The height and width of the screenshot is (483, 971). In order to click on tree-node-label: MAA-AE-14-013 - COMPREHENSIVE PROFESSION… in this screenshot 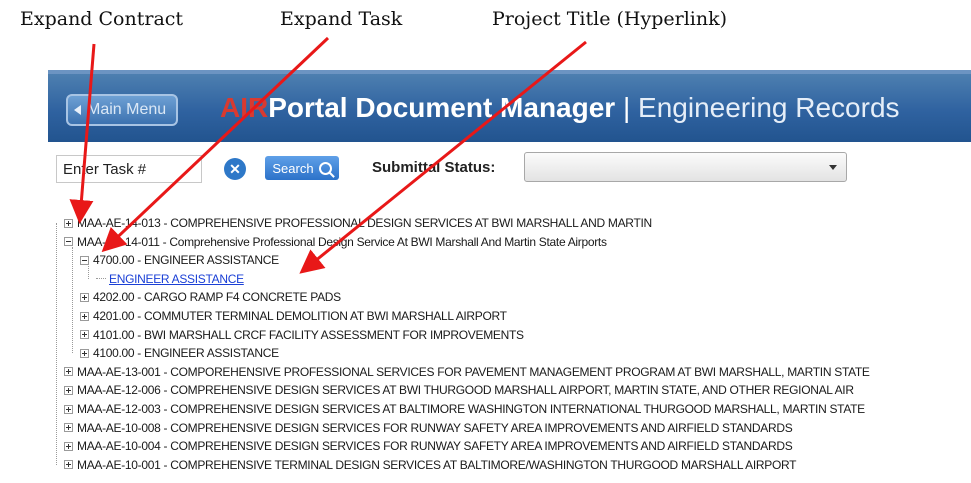, I will do `click(364, 223)`.